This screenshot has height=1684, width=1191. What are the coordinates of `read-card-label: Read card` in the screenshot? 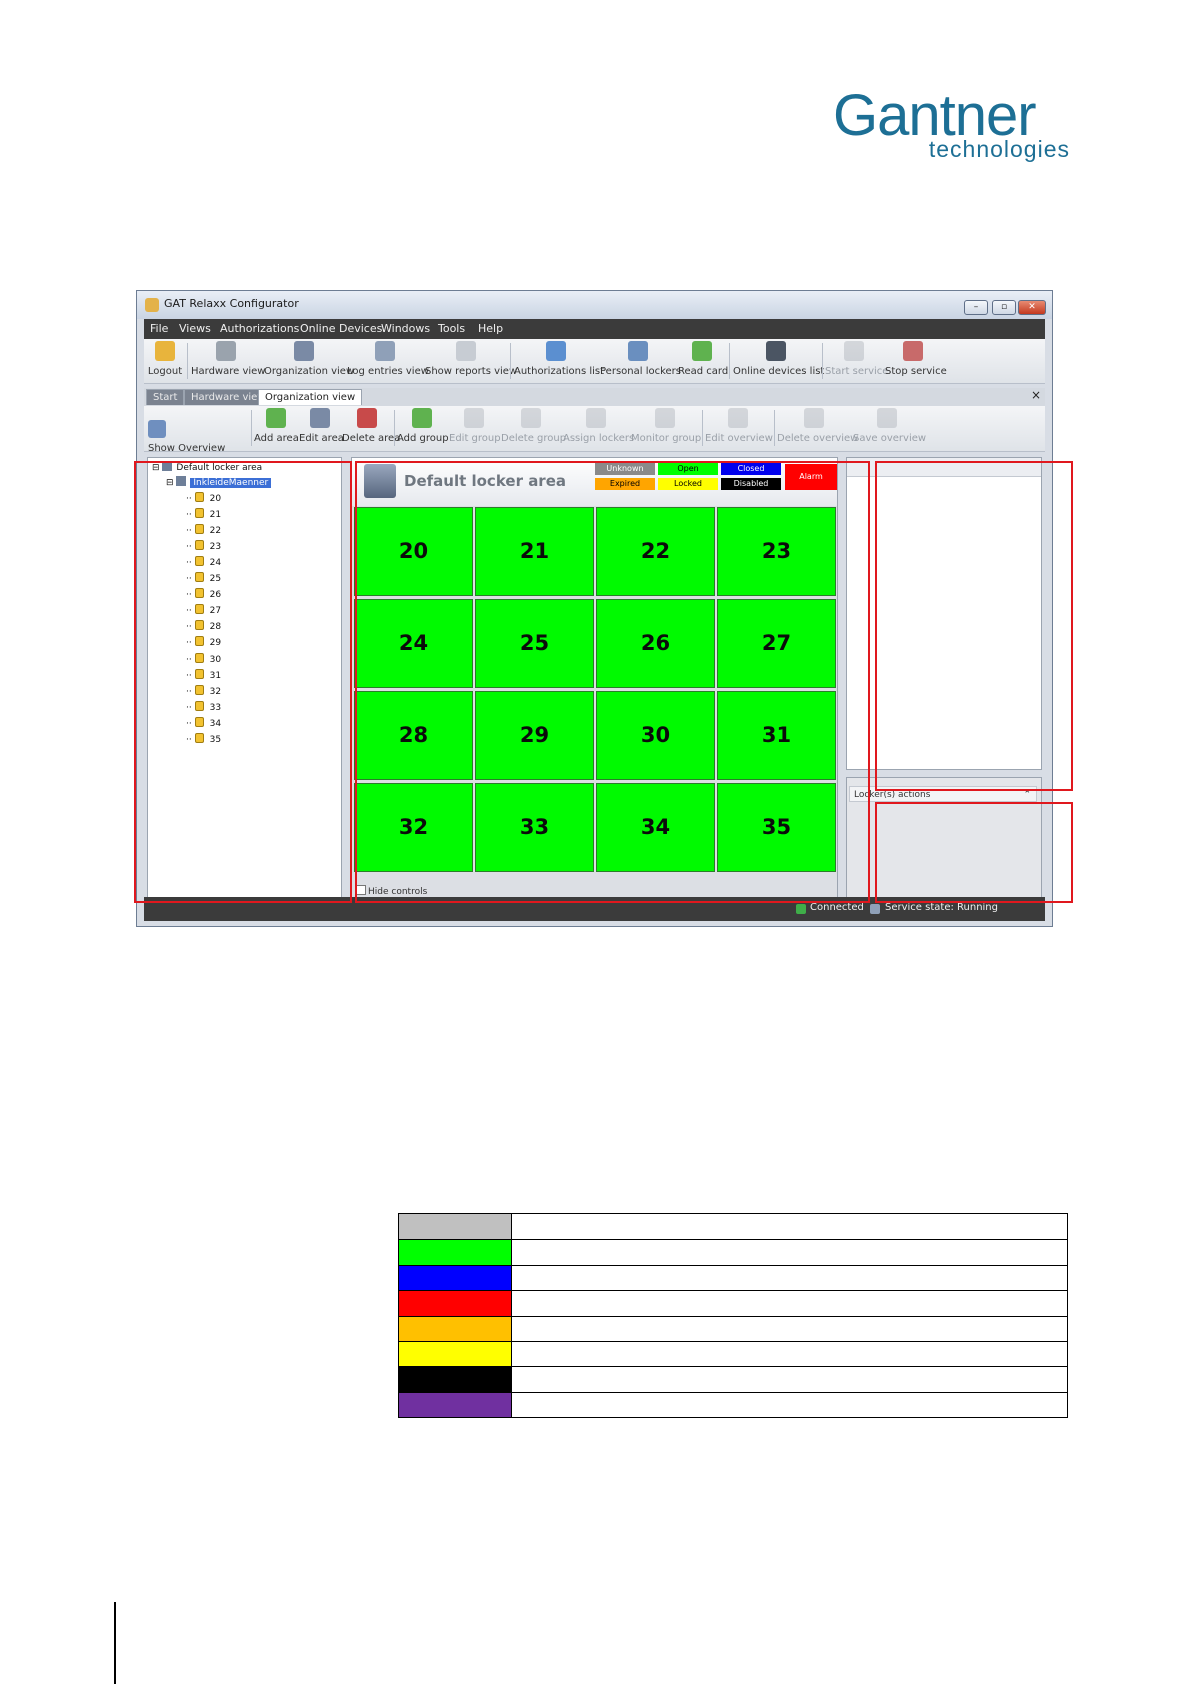 It's located at (703, 371).